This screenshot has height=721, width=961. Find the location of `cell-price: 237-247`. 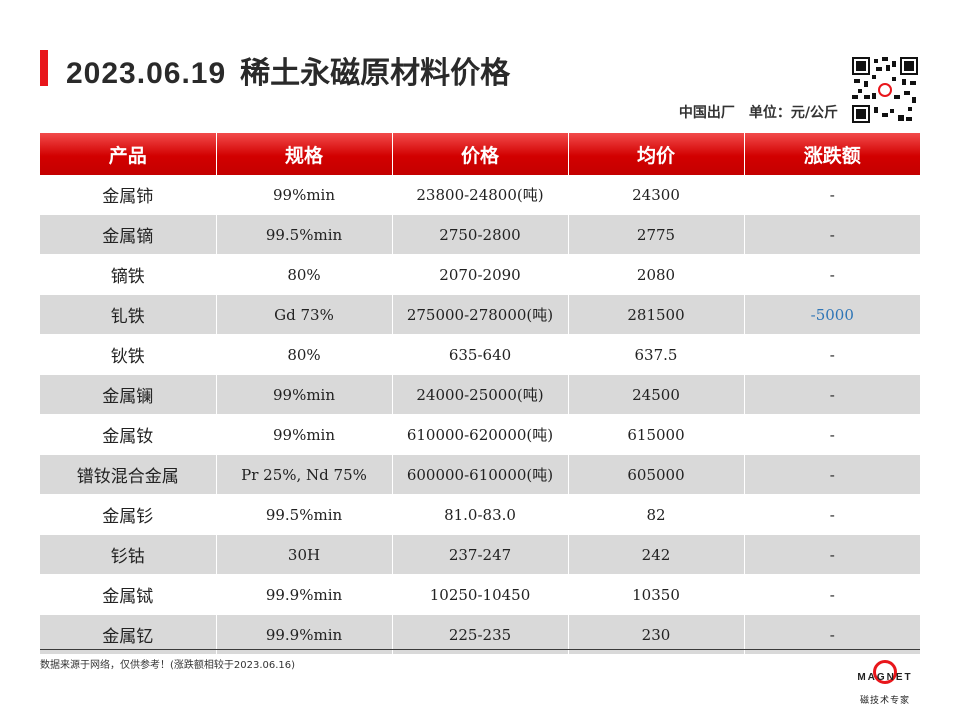

cell-price: 237-247 is located at coordinates (480, 554).